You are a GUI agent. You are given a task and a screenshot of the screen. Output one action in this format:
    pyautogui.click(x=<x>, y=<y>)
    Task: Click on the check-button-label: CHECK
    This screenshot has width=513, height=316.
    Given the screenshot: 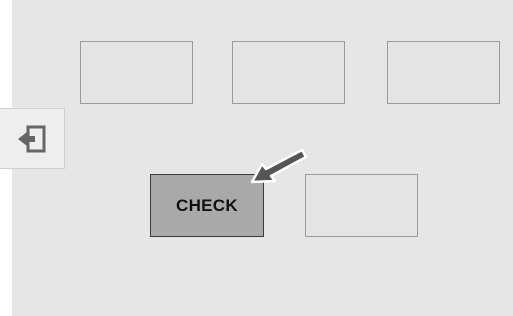 What is the action you would take?
    pyautogui.click(x=207, y=205)
    